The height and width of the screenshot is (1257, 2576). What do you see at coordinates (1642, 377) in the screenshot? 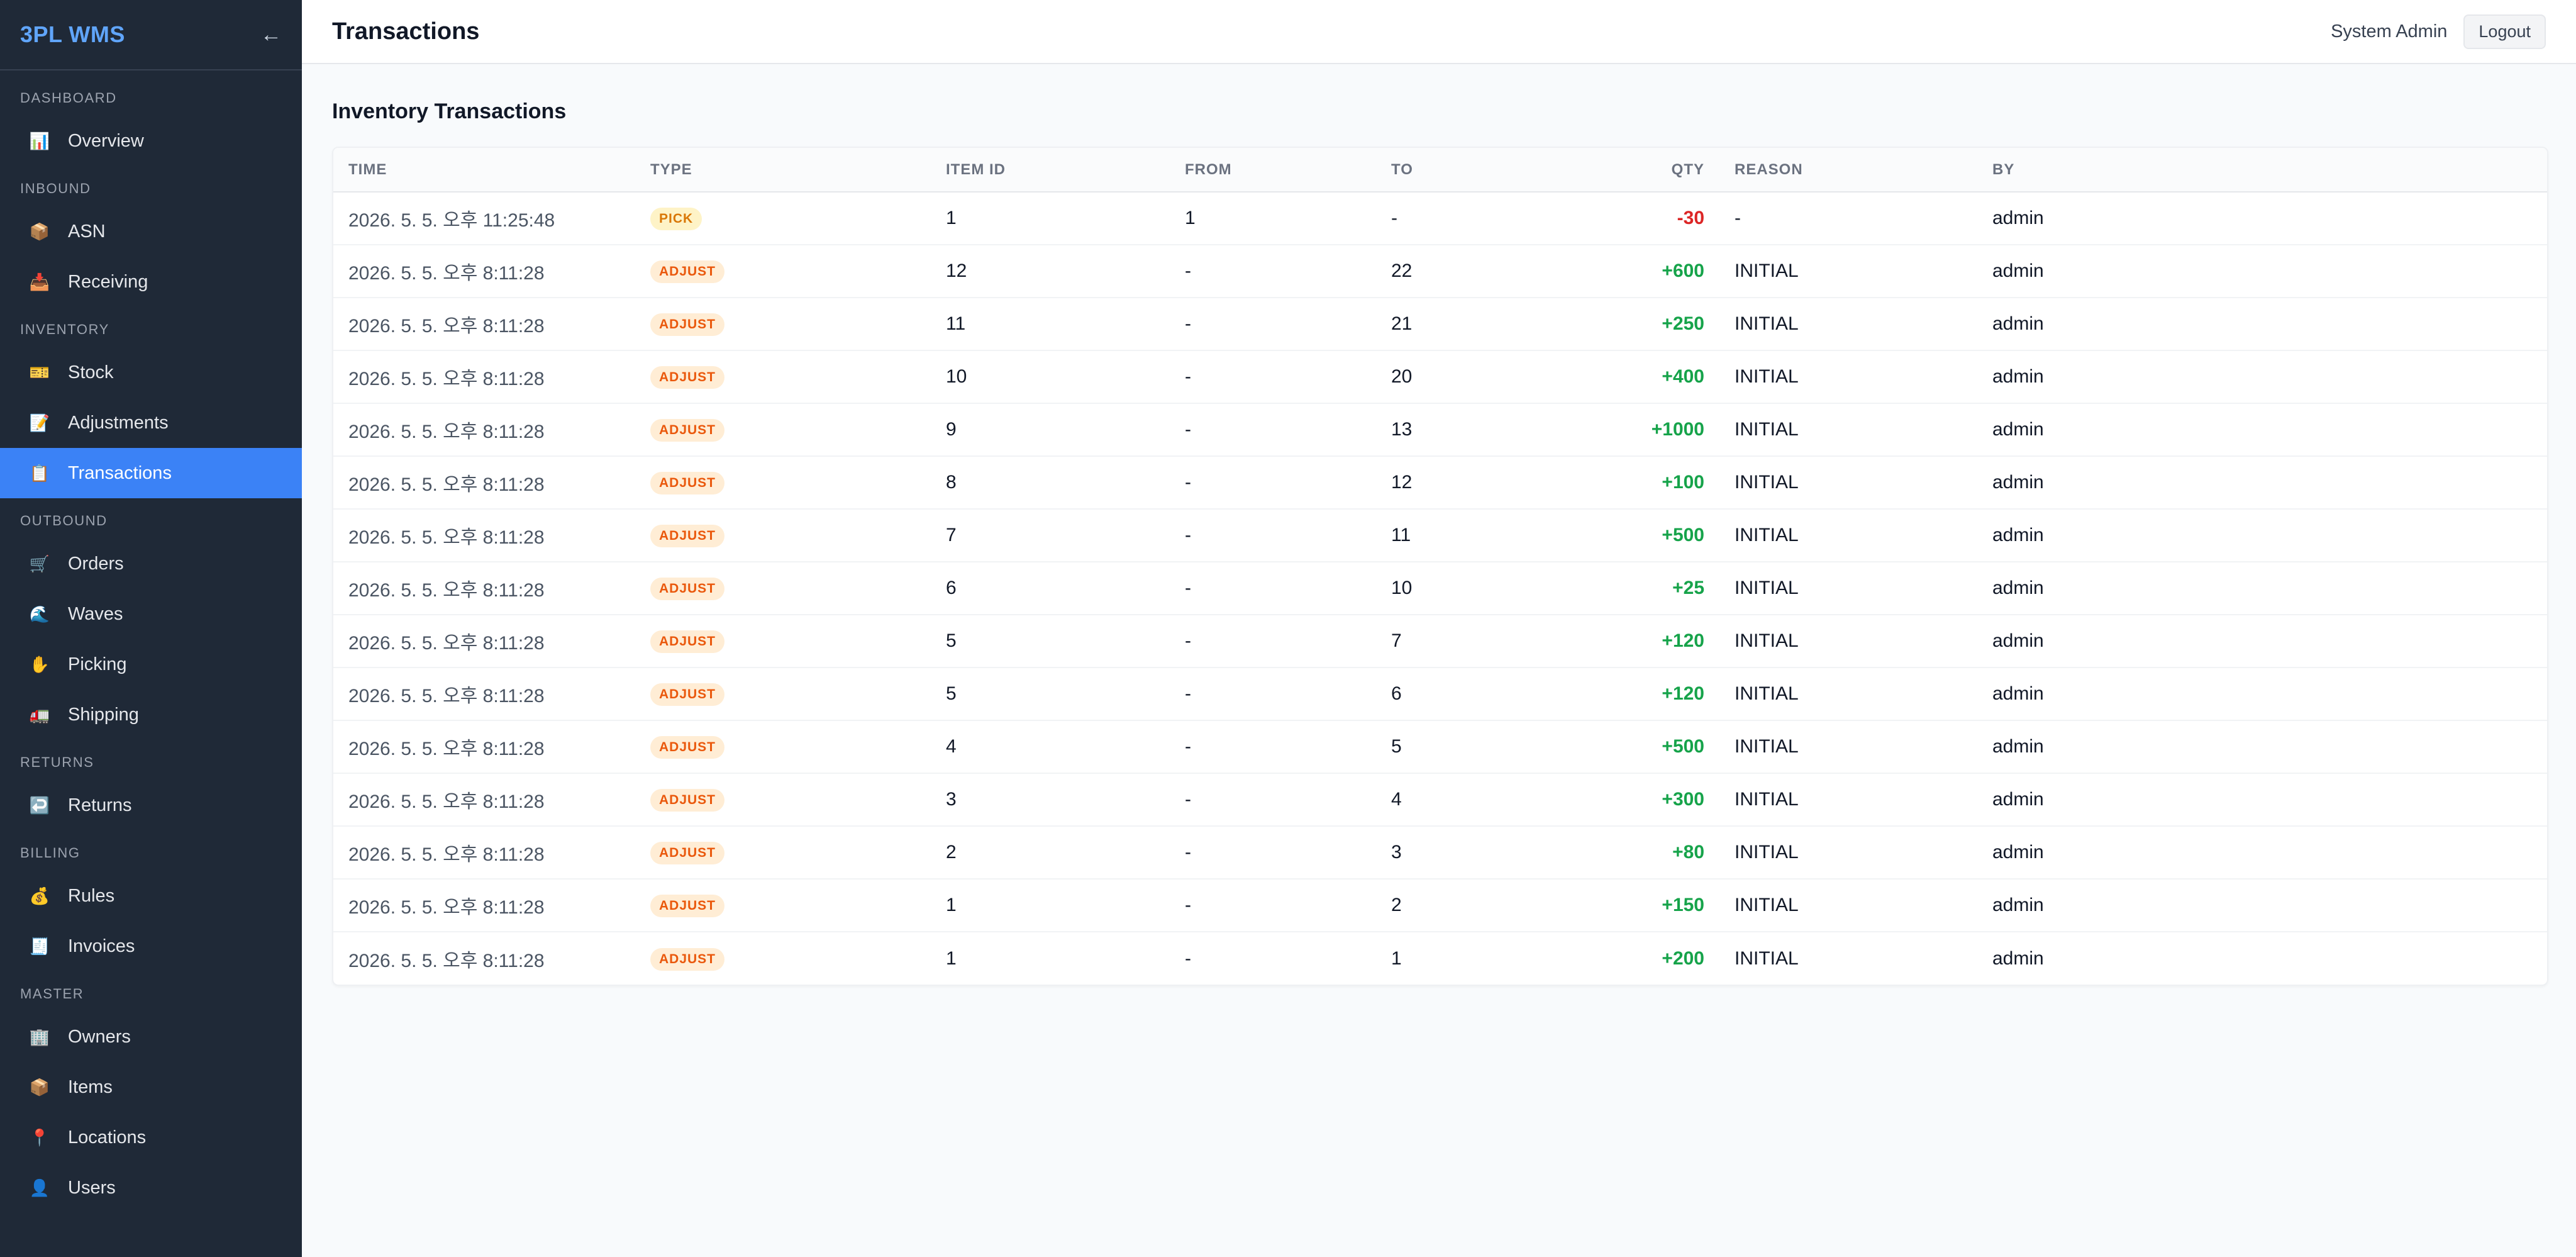
I see `cell-qty: +400` at bounding box center [1642, 377].